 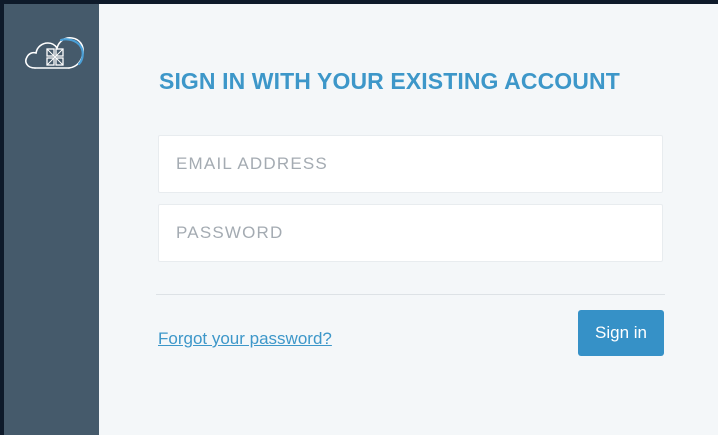 What do you see at coordinates (410, 233) in the screenshot?
I see `password-field` at bounding box center [410, 233].